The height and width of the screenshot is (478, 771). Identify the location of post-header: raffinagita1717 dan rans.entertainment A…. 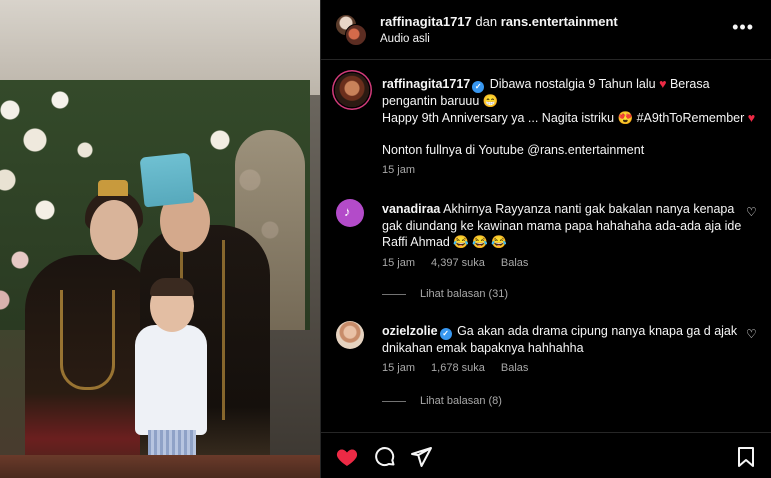
(546, 30).